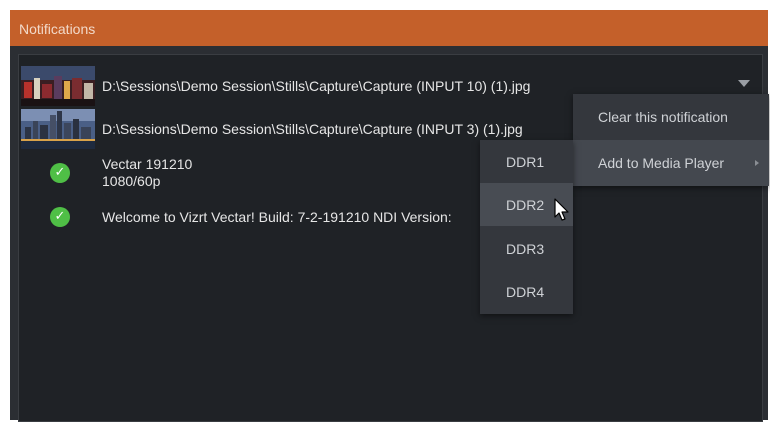 Image resolution: width=770 pixels, height=422 pixels. I want to click on submenu-item-ddr4: DDR4, so click(526, 291).